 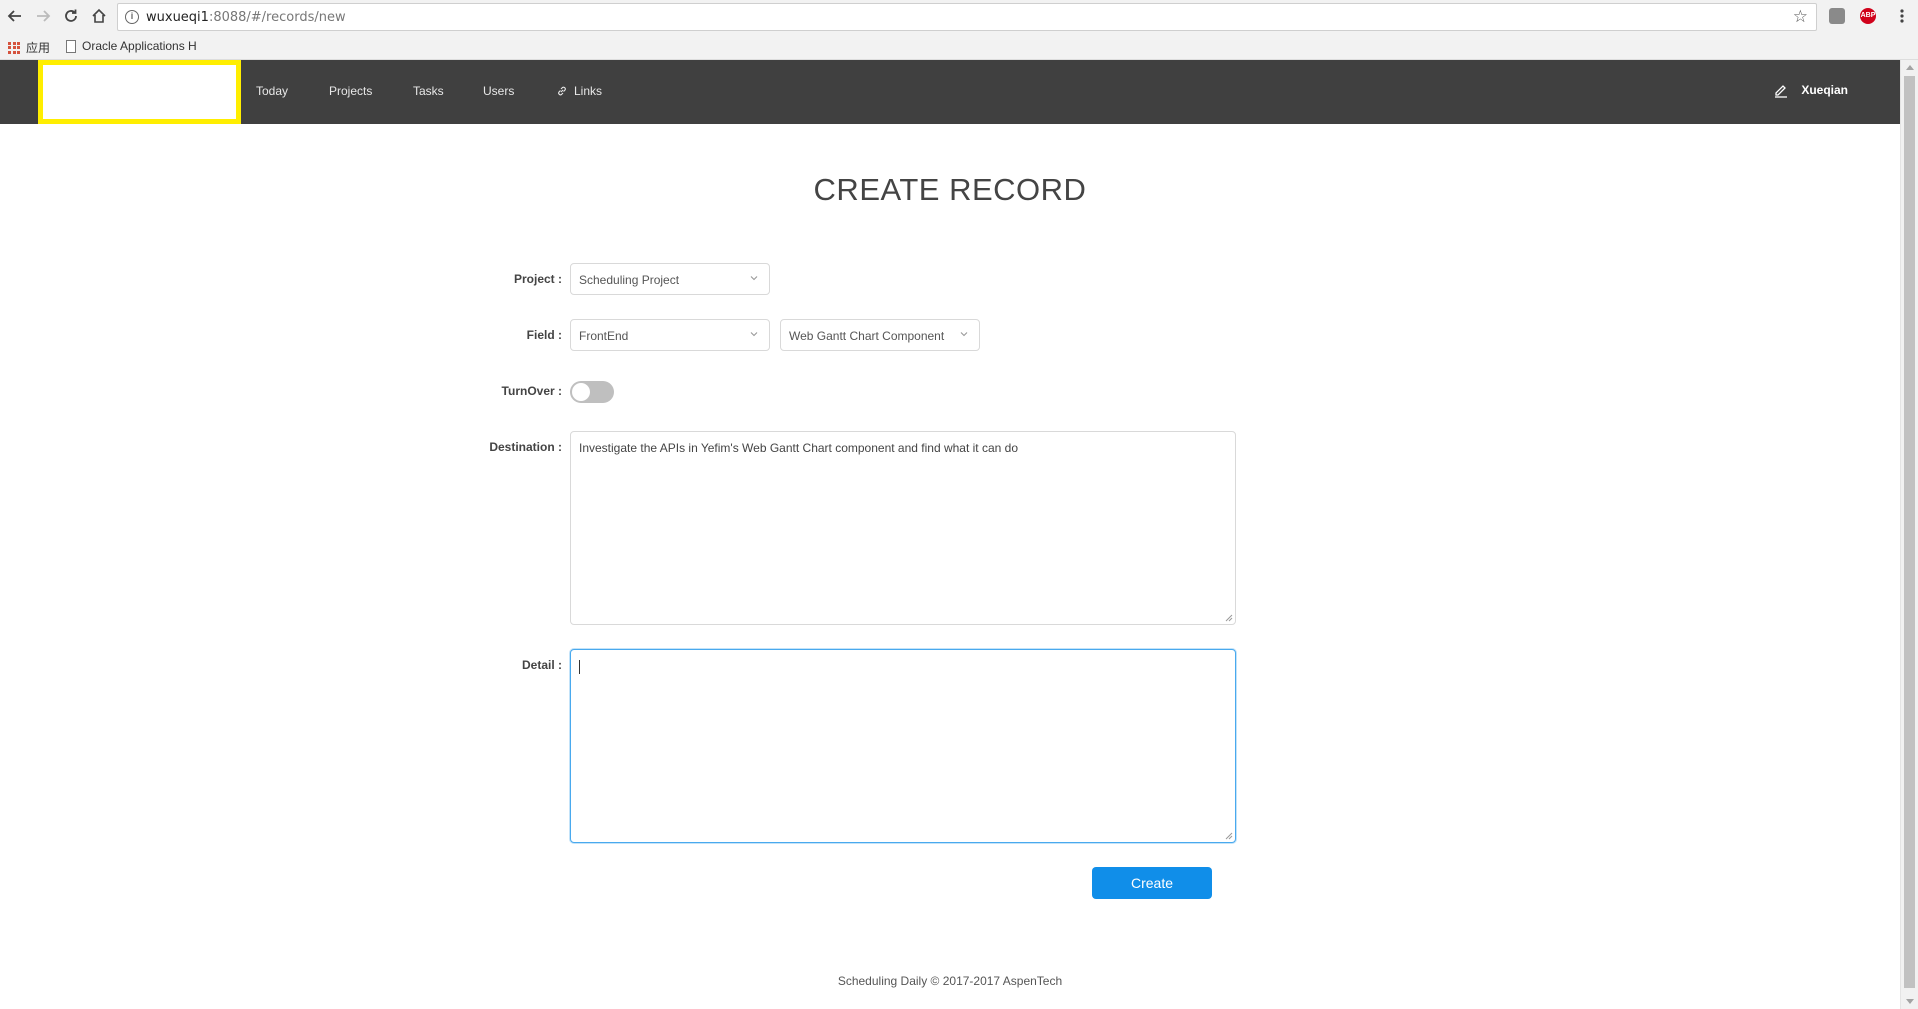 What do you see at coordinates (139, 46) in the screenshot?
I see `bookmark-oracle-label: Oracle Applications H` at bounding box center [139, 46].